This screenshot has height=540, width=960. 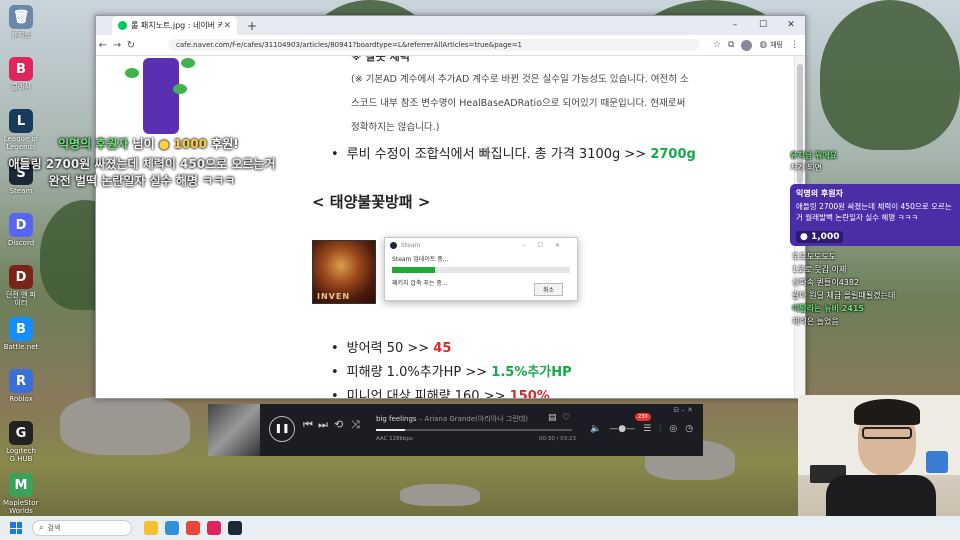 I want to click on volume-icon: 🔈, so click(x=595, y=429).